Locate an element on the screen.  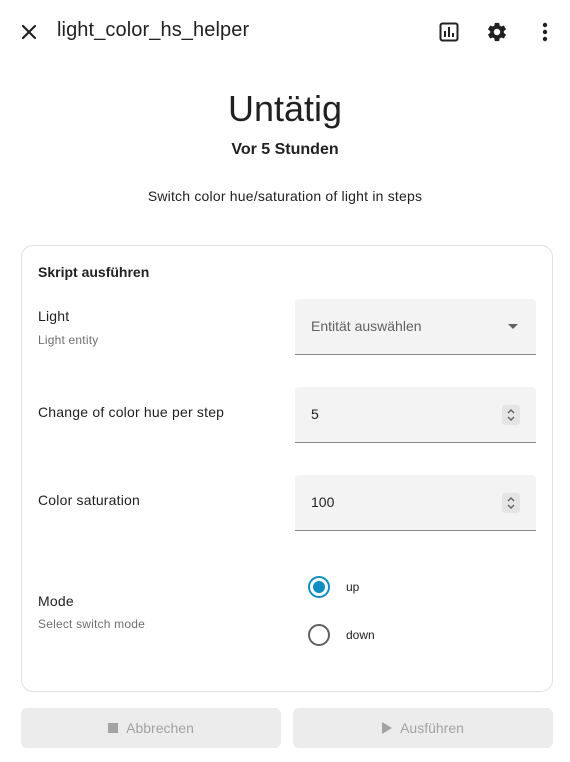
light-label: Light is located at coordinates (54, 316).